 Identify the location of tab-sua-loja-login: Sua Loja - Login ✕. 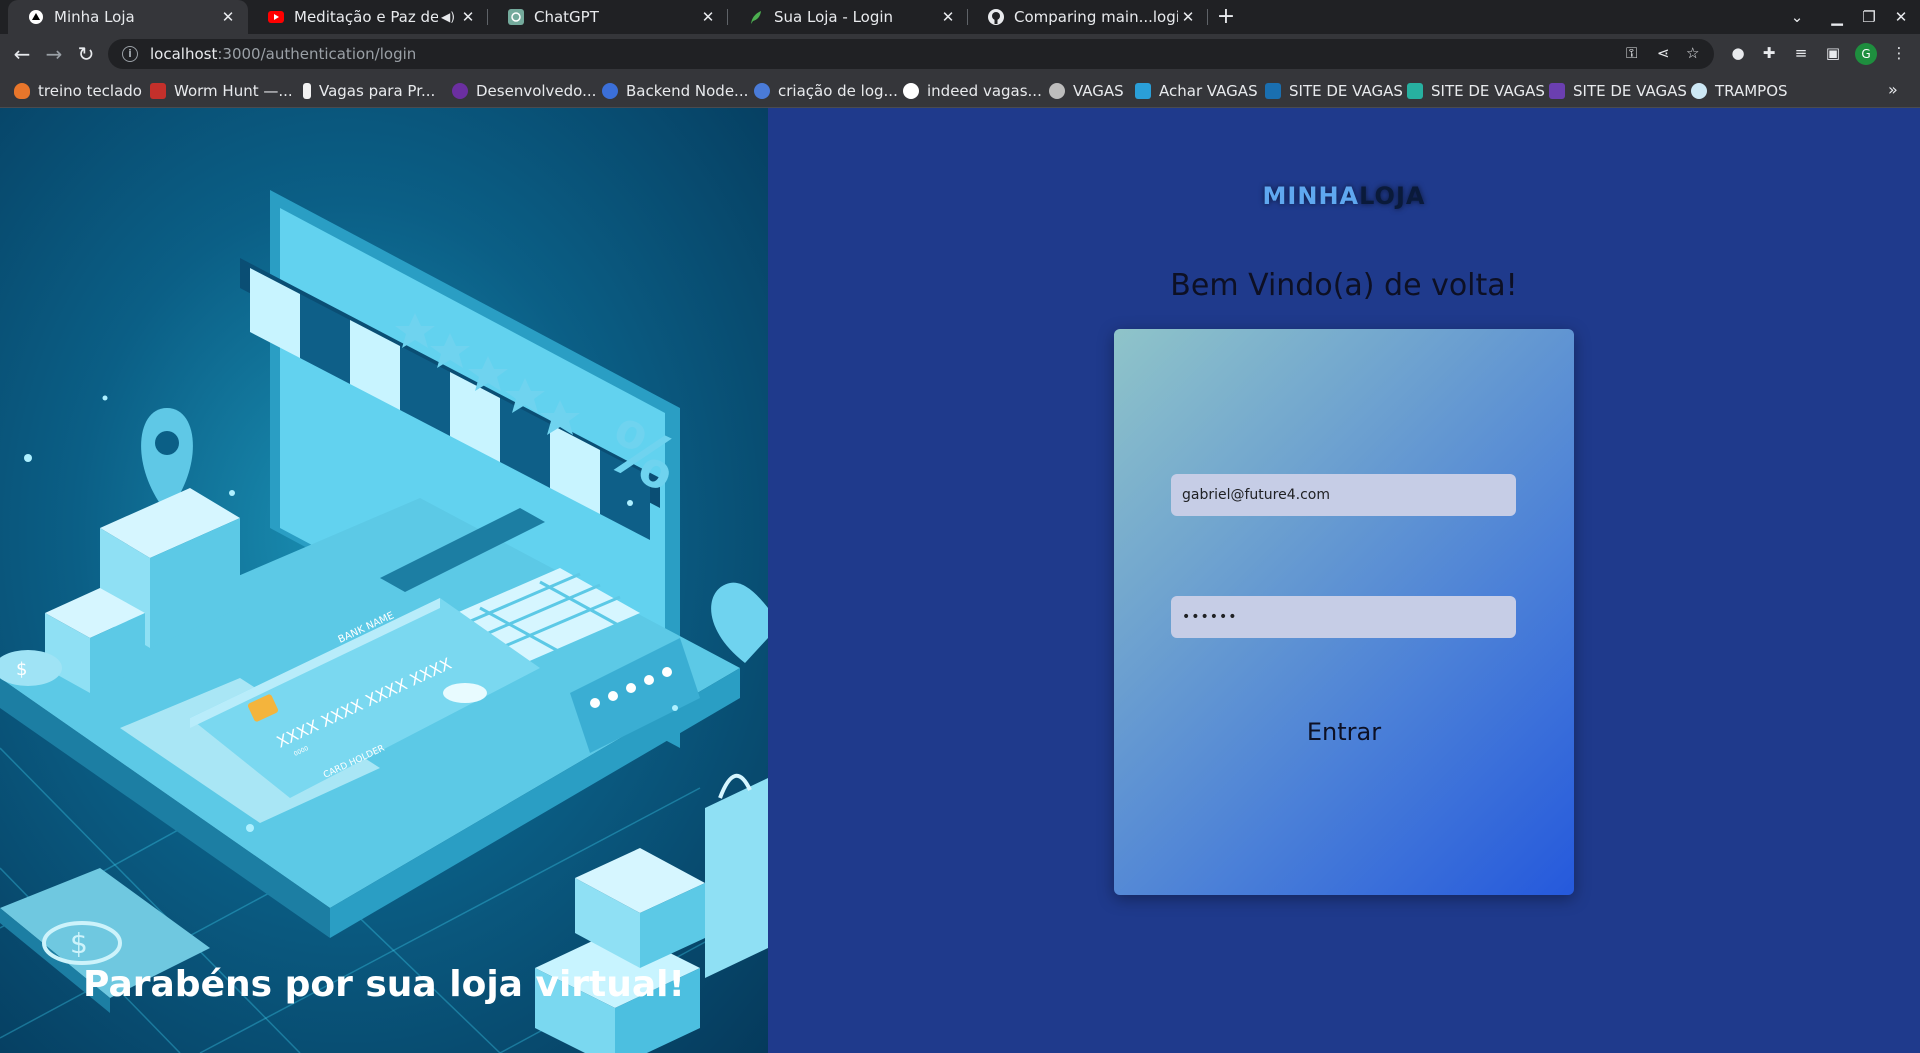
(848, 17).